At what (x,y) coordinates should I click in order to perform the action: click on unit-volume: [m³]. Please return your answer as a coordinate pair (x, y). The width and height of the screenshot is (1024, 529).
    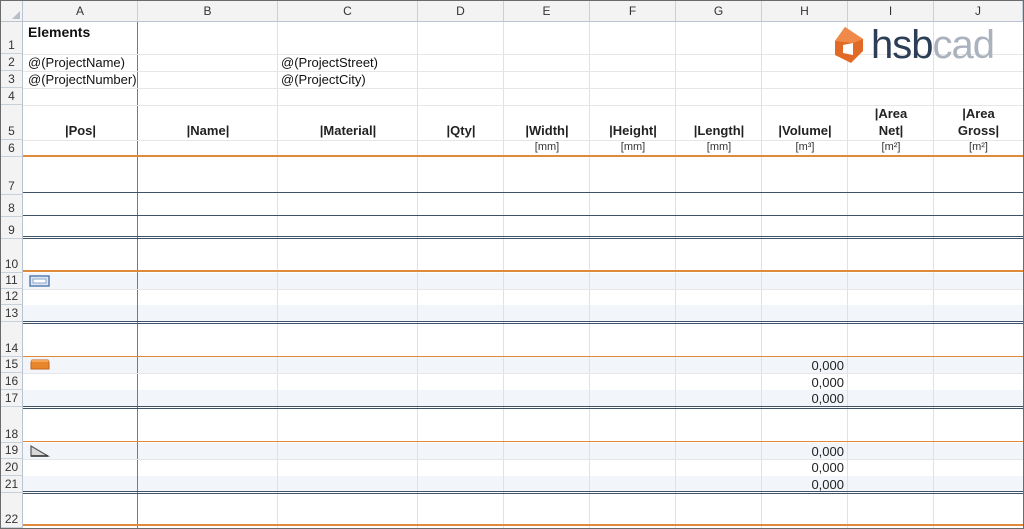
    Looking at the image, I should click on (805, 147).